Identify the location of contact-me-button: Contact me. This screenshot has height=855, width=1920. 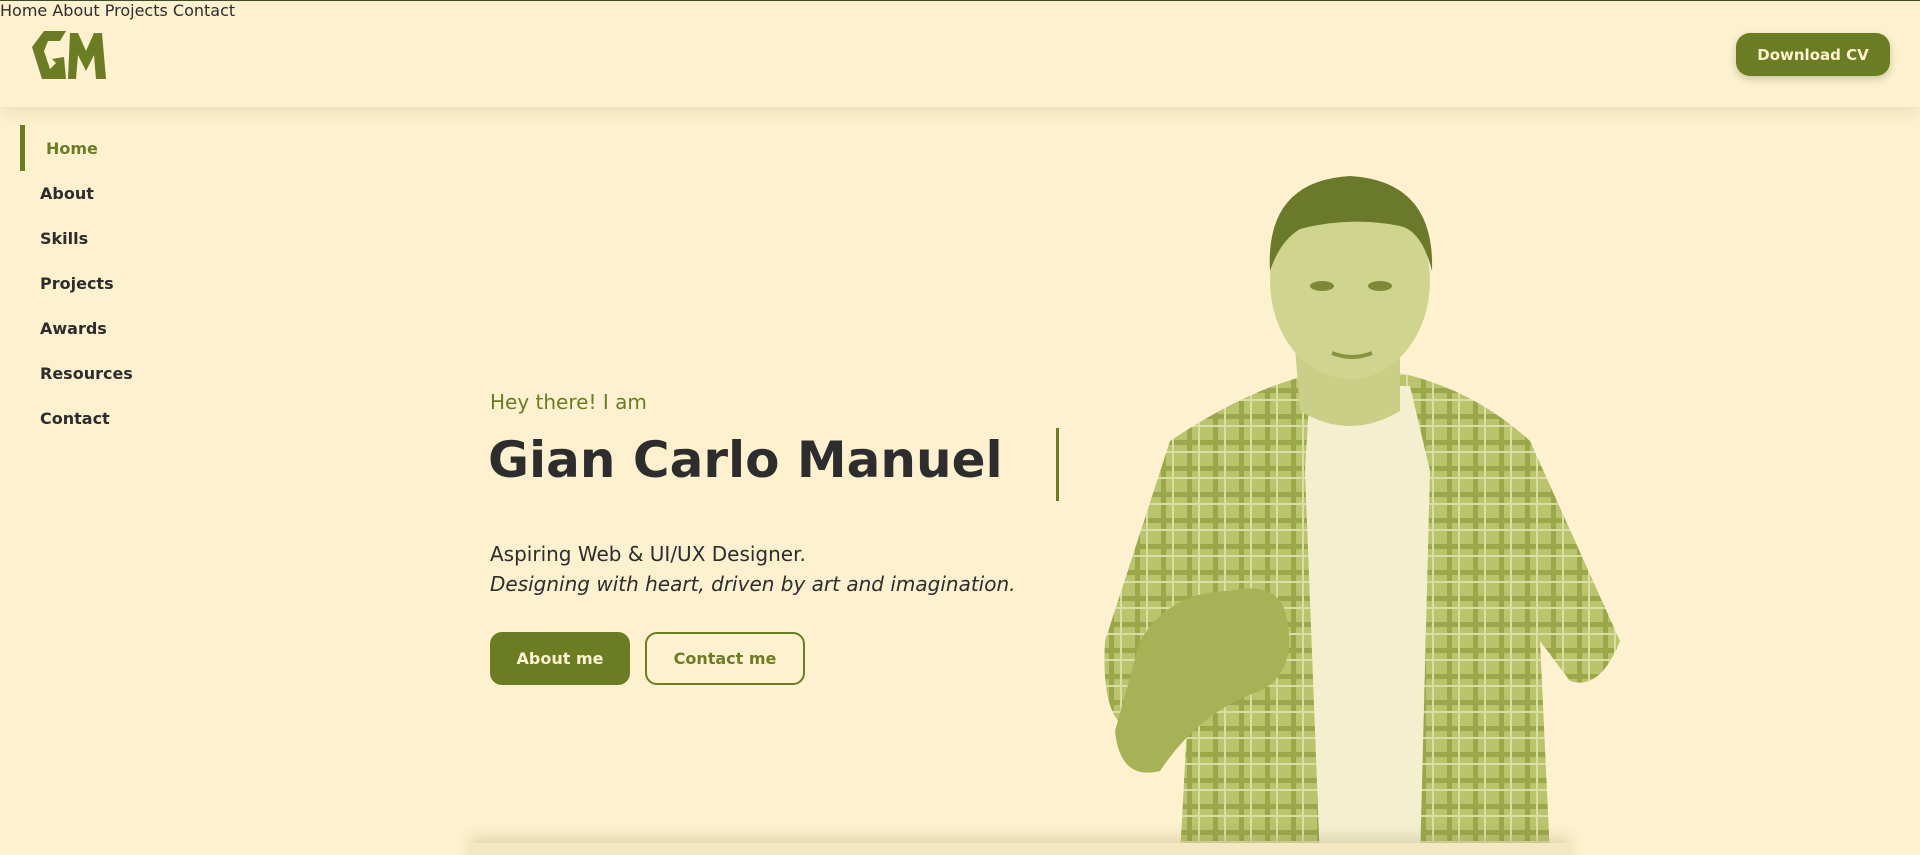
(725, 658).